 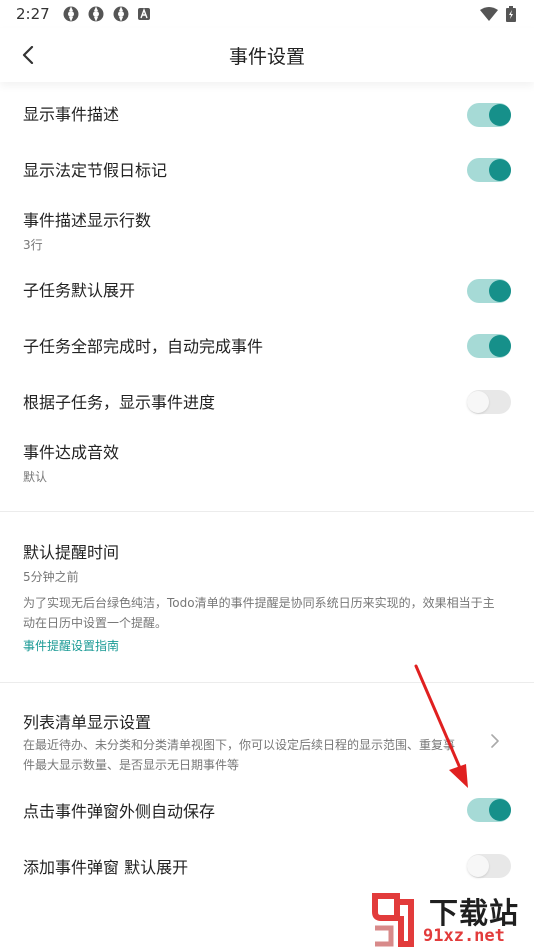 I want to click on setting-label: 事件描述显示行数, so click(x=87, y=220).